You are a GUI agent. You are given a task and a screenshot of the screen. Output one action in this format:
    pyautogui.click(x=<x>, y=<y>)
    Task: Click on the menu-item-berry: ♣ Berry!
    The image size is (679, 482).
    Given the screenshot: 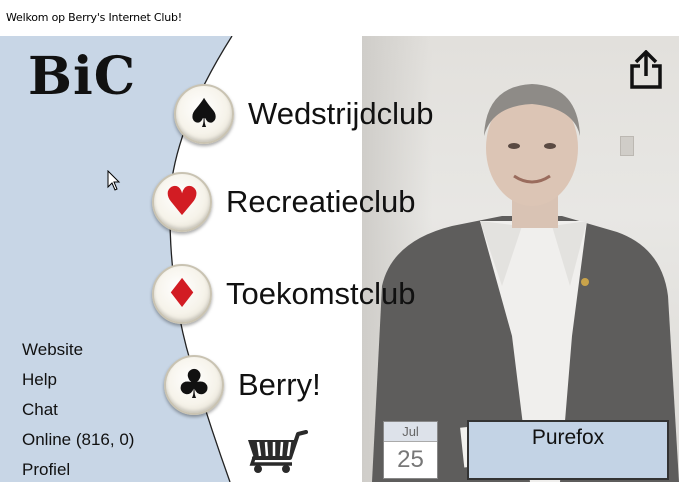 What is the action you would take?
    pyautogui.click(x=242, y=385)
    